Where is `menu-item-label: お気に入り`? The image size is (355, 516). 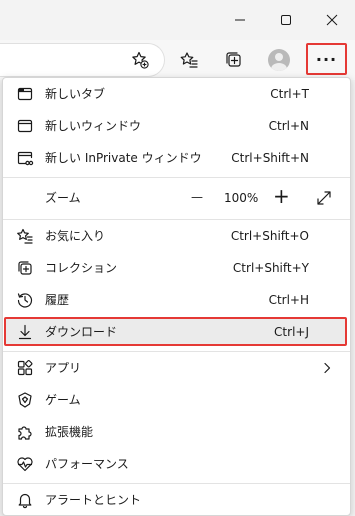
menu-item-label: お気に入り is located at coordinates (75, 236).